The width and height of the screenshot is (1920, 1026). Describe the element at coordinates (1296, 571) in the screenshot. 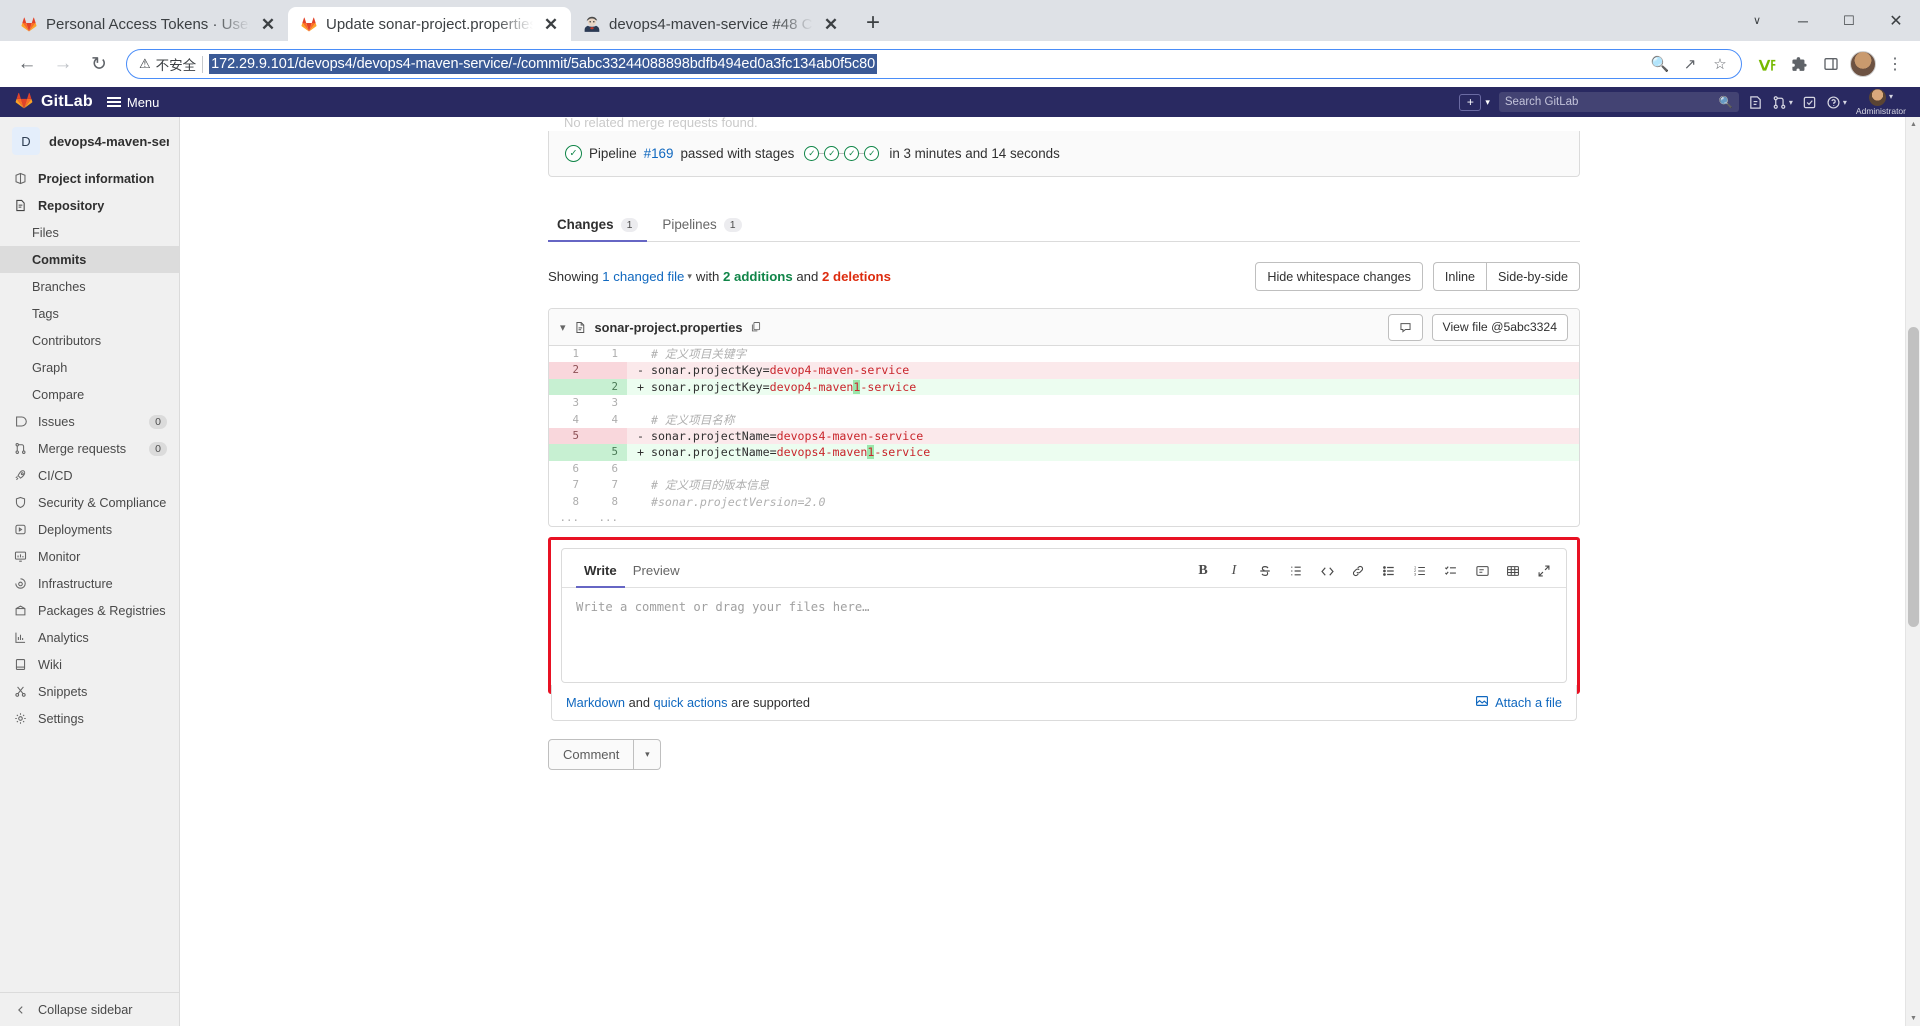

I see `quote-icon` at that location.